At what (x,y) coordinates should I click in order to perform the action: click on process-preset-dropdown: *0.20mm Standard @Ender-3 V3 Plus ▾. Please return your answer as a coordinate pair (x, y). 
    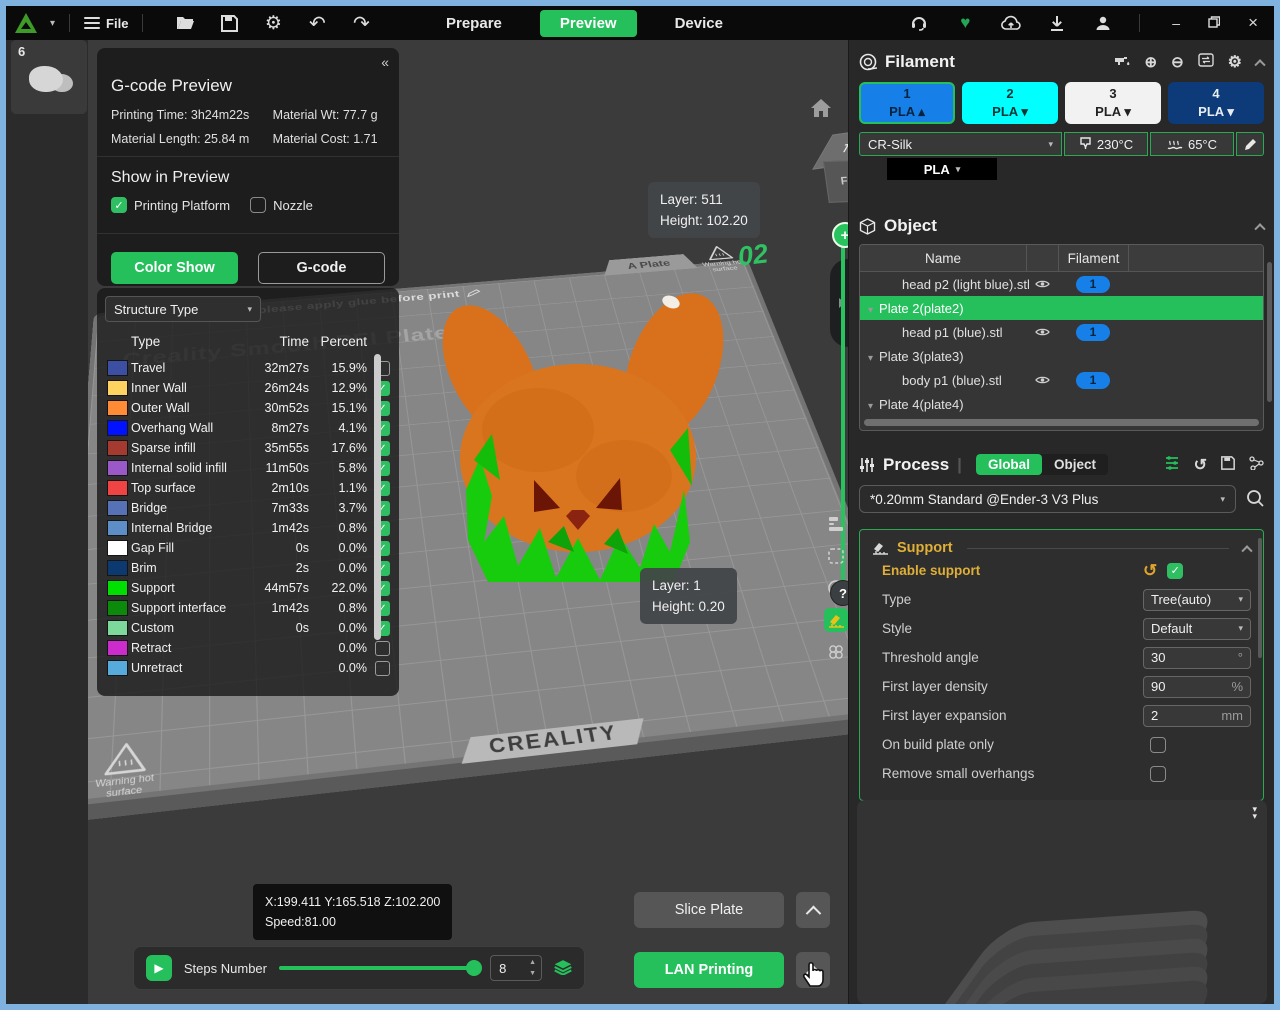
    Looking at the image, I should click on (1047, 499).